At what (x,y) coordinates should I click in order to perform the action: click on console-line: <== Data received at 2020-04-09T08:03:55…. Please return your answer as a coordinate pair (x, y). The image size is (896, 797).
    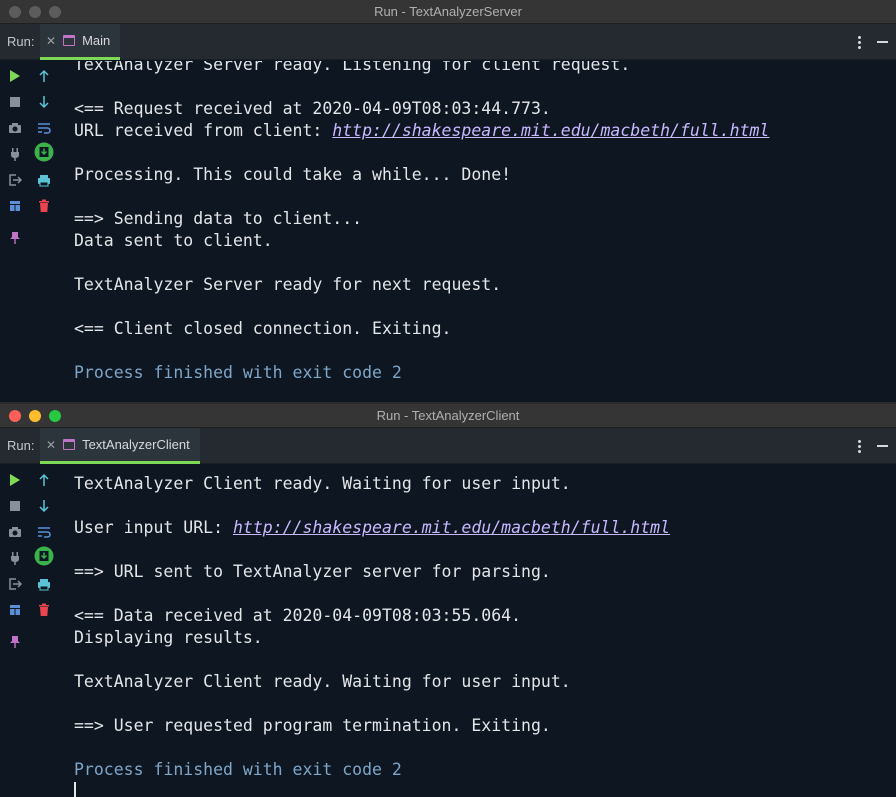
    Looking at the image, I should click on (298, 615).